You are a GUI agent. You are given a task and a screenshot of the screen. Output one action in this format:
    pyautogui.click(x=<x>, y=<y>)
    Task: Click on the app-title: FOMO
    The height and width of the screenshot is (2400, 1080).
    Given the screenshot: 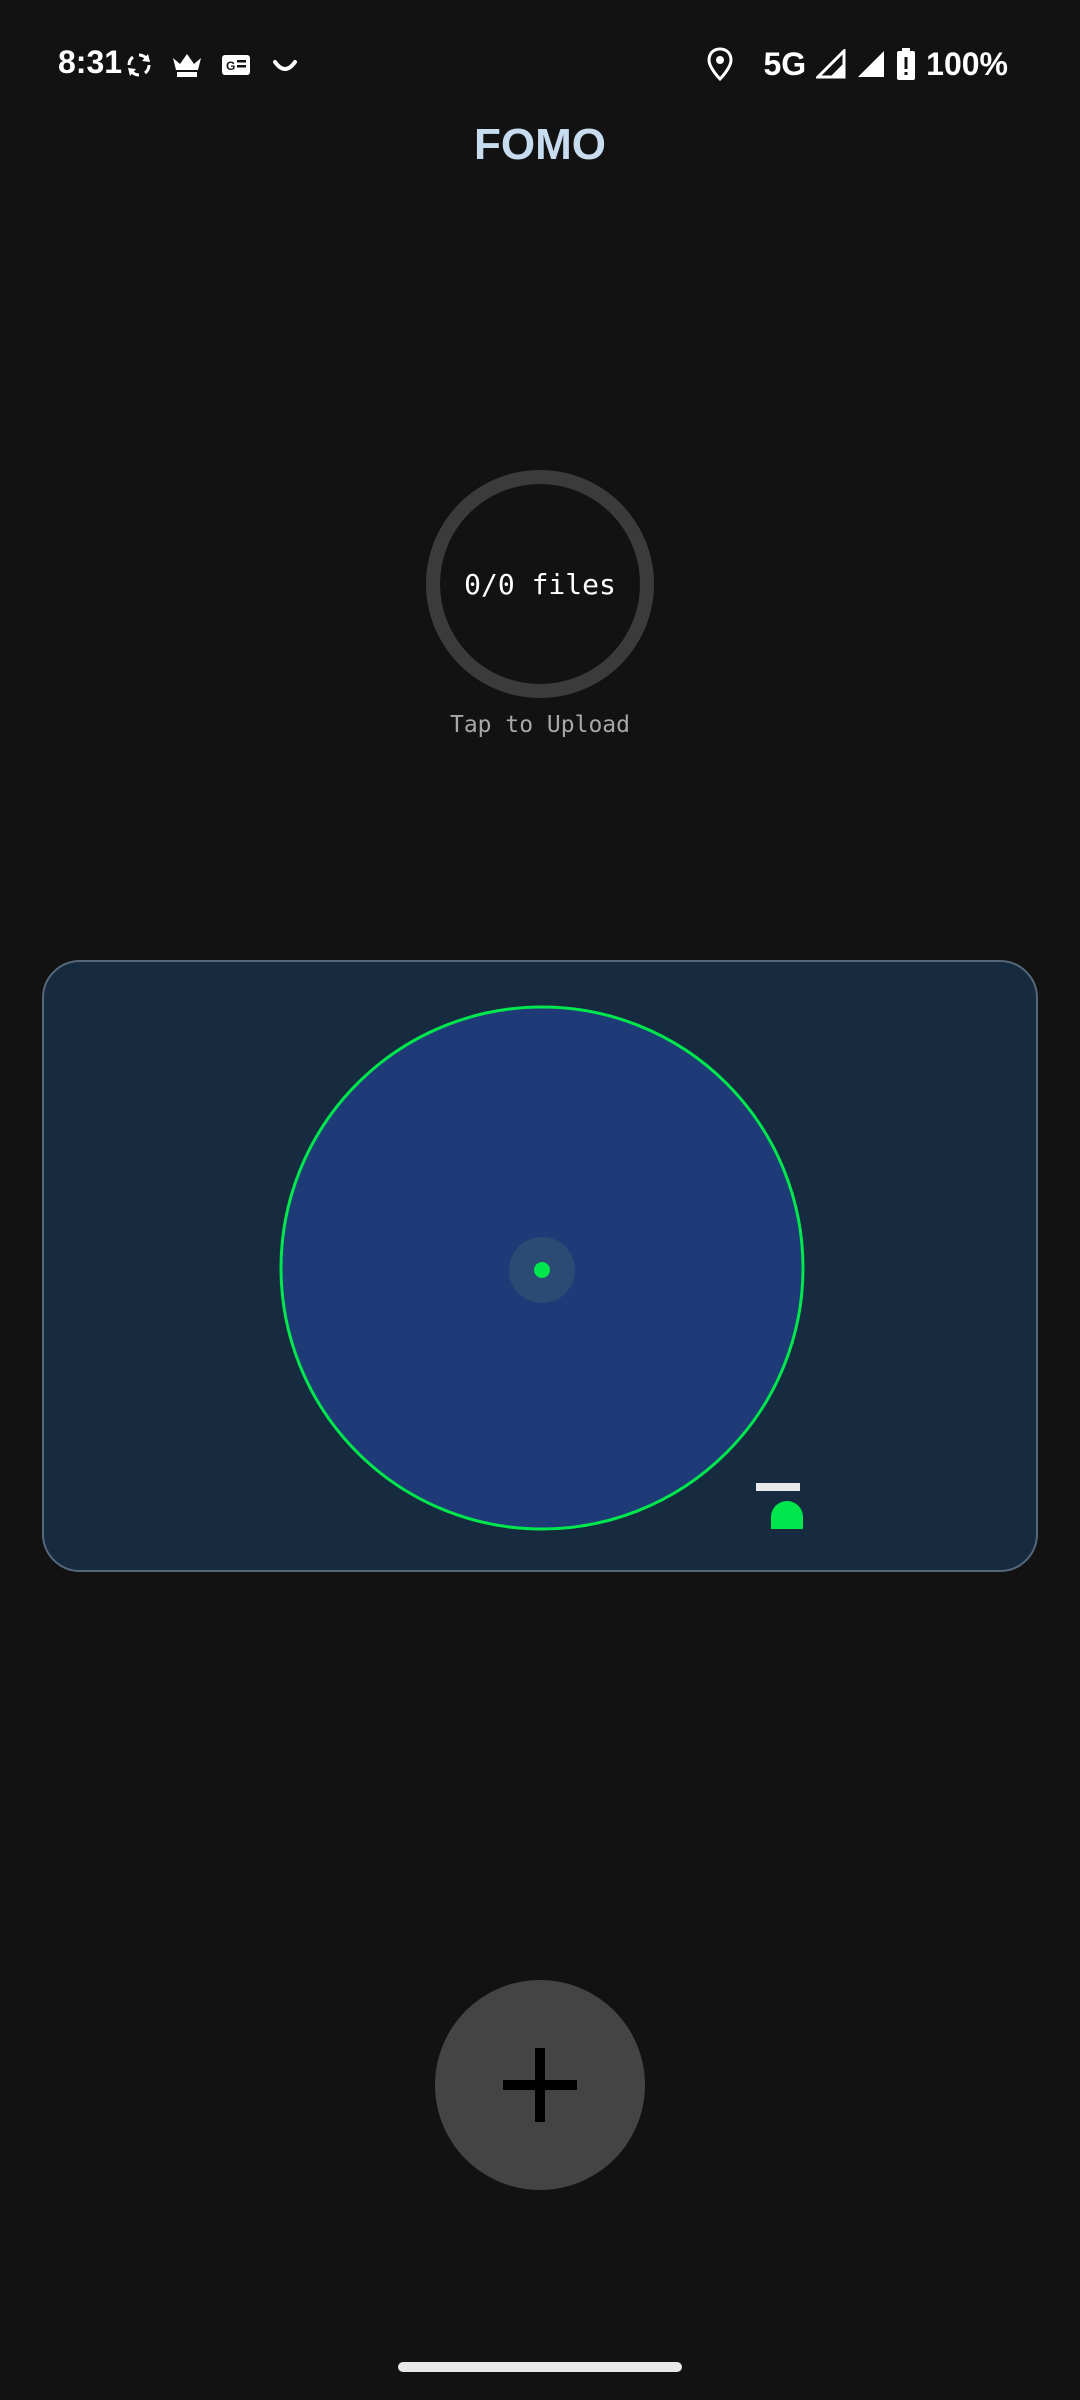 What is the action you would take?
    pyautogui.click(x=540, y=144)
    